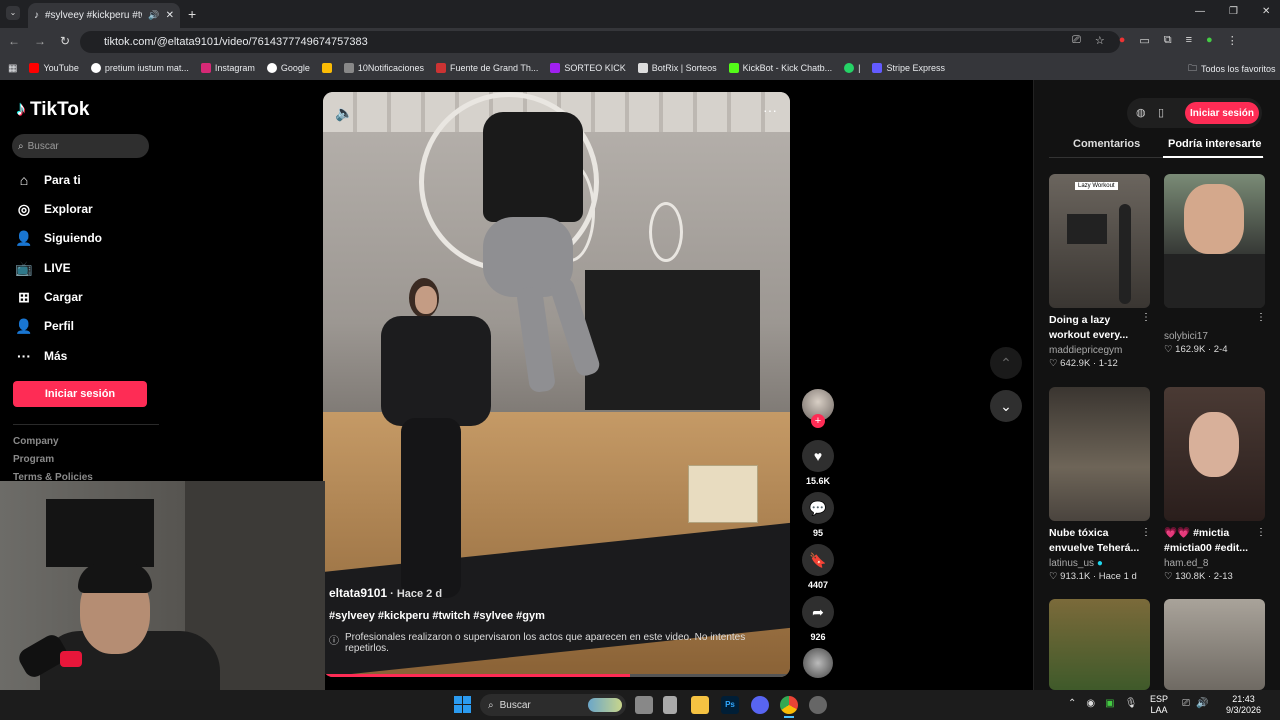 The width and height of the screenshot is (1280, 720). What do you see at coordinates (12, 68) in the screenshot?
I see `apps-grid-icon: ▦` at bounding box center [12, 68].